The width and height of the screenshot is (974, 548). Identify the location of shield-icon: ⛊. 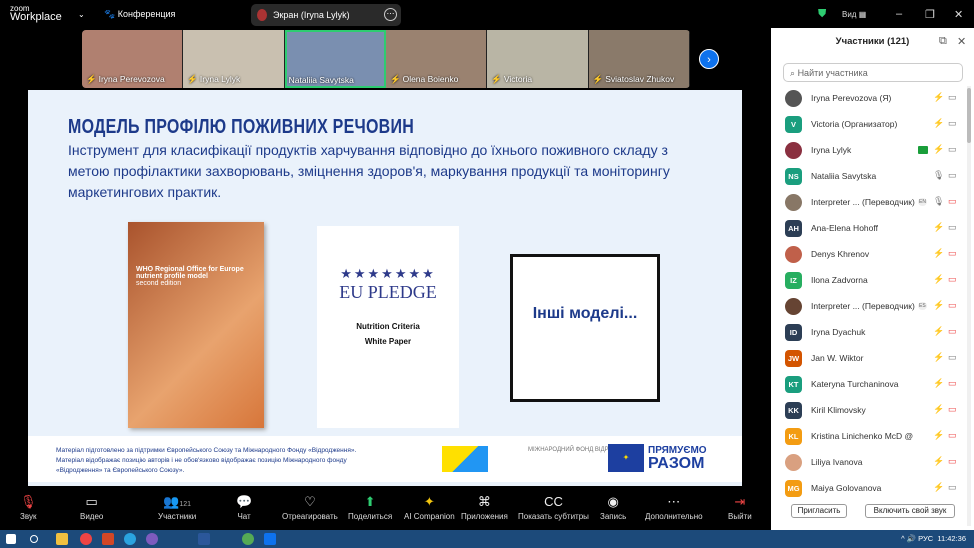
(822, 14).